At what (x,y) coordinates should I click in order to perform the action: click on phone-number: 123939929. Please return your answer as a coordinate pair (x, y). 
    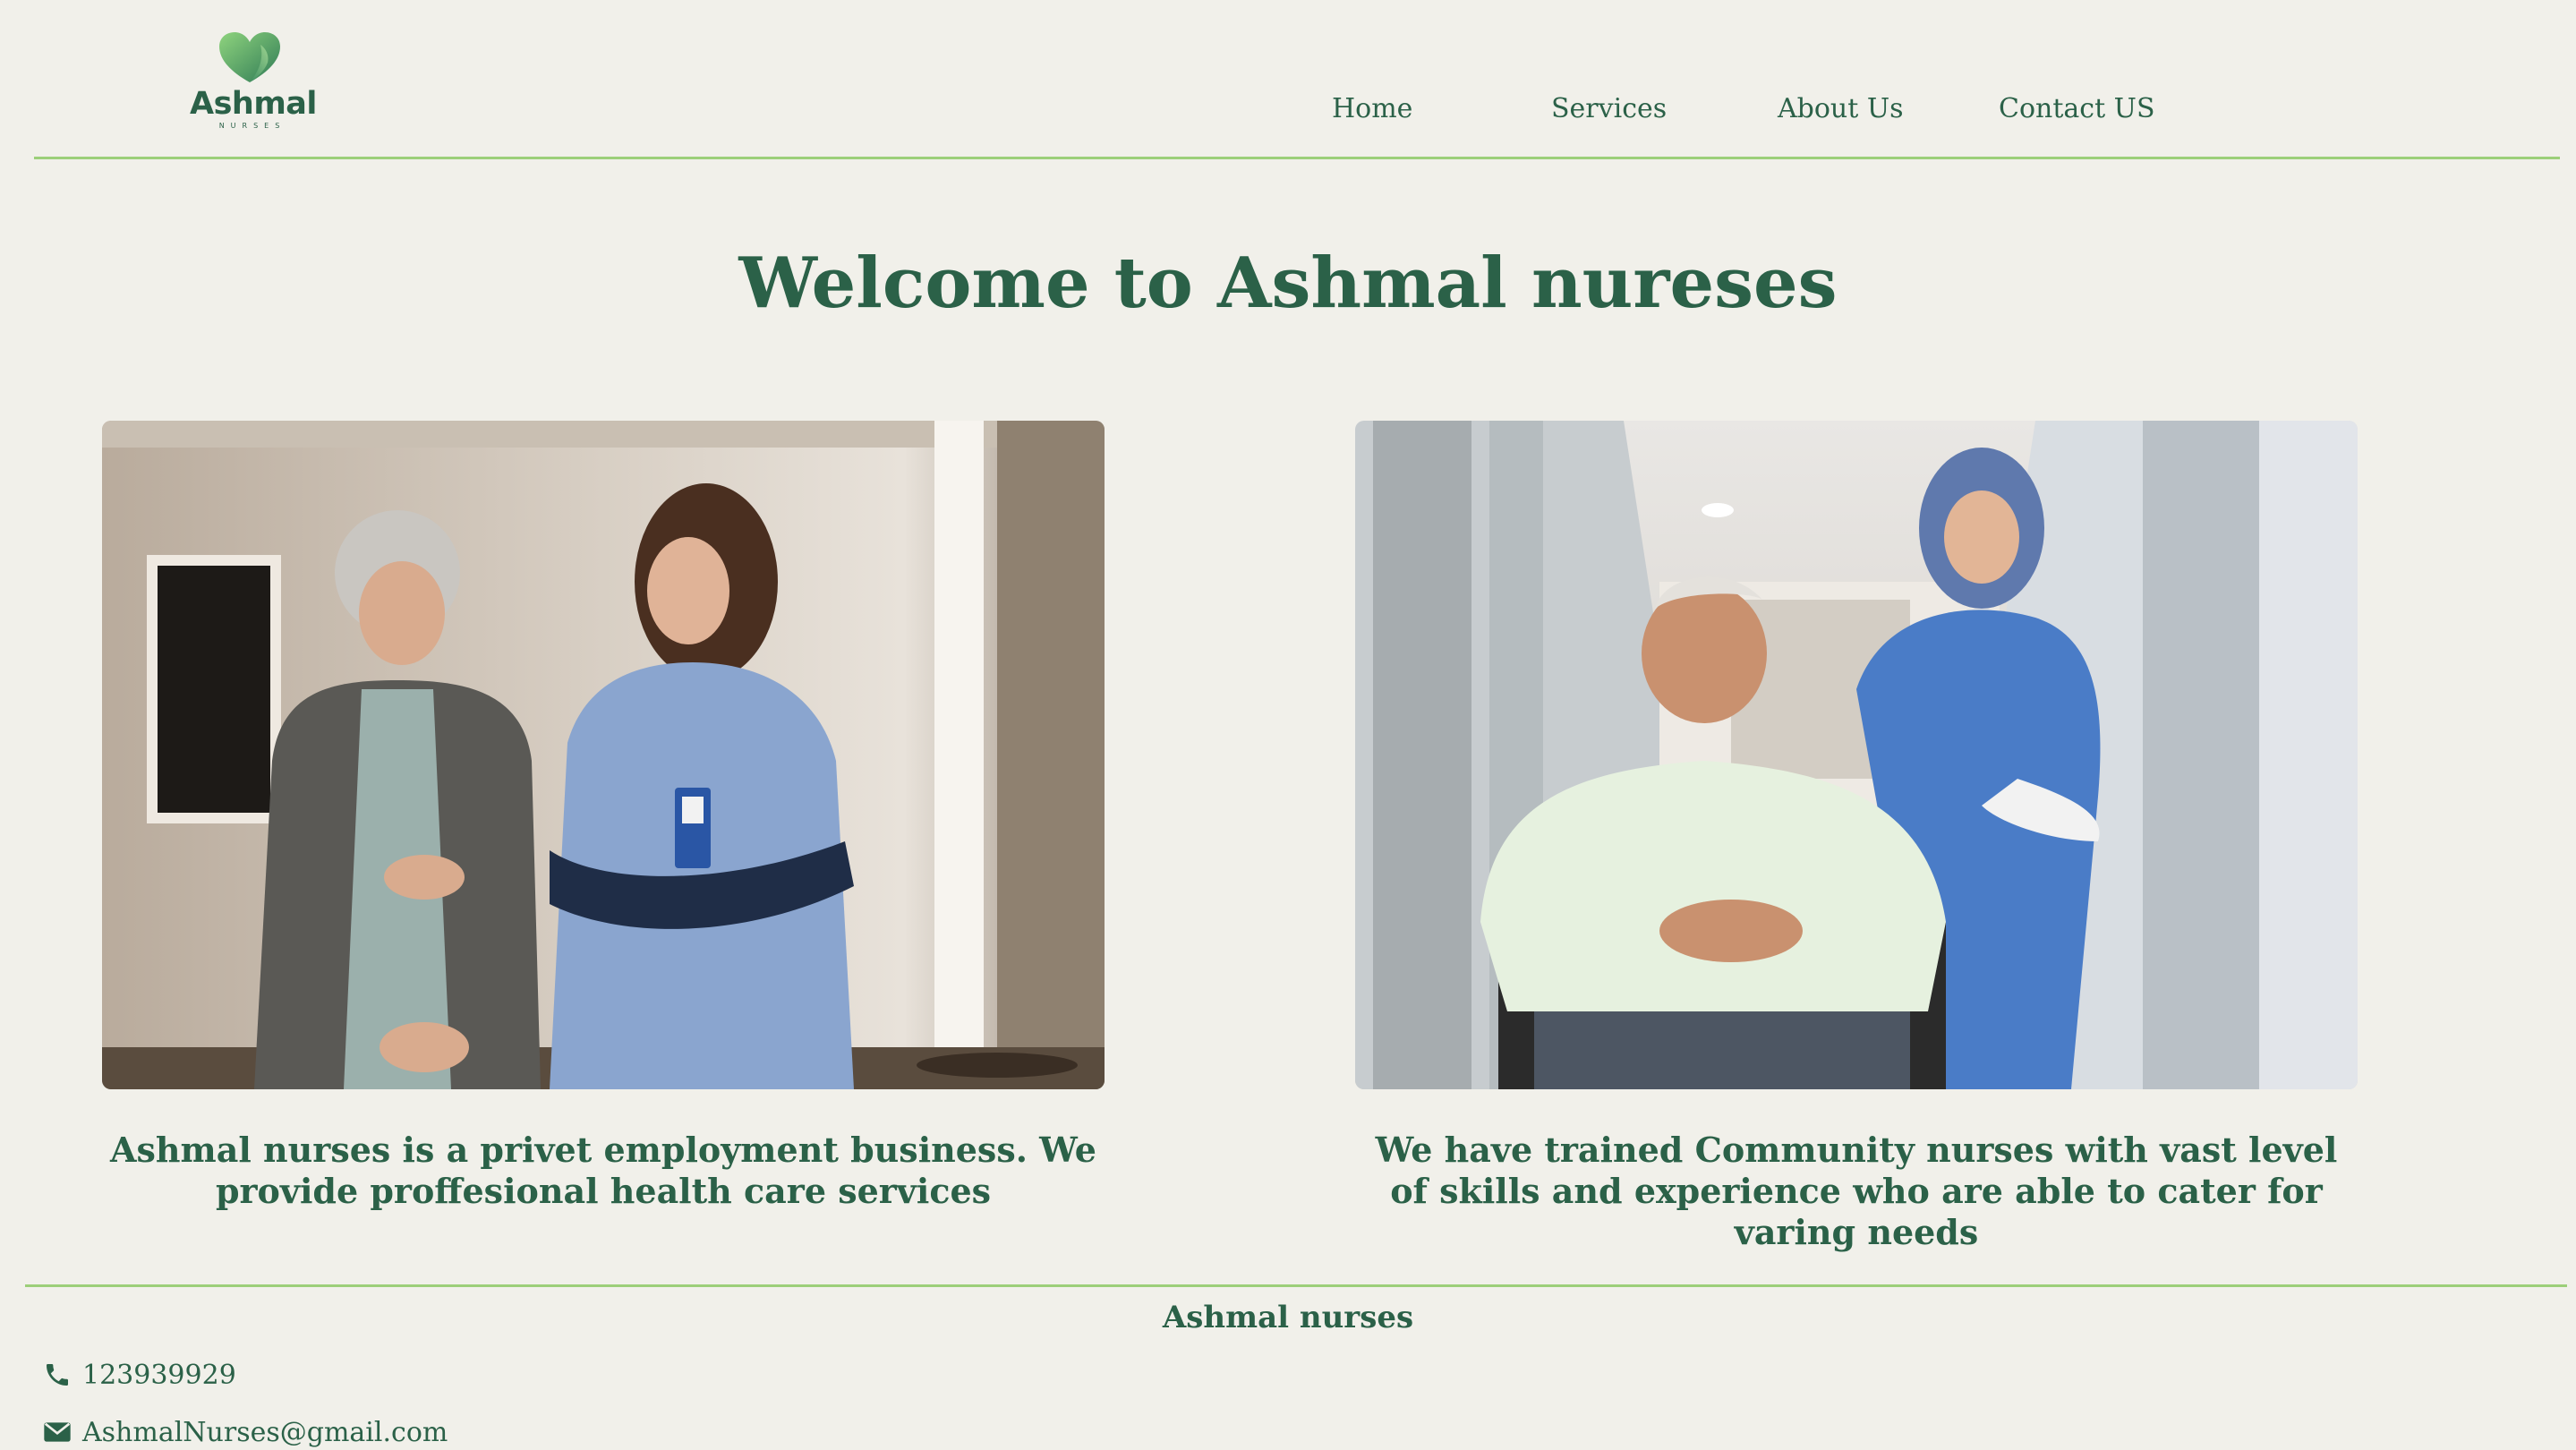
    Looking at the image, I should click on (159, 1375).